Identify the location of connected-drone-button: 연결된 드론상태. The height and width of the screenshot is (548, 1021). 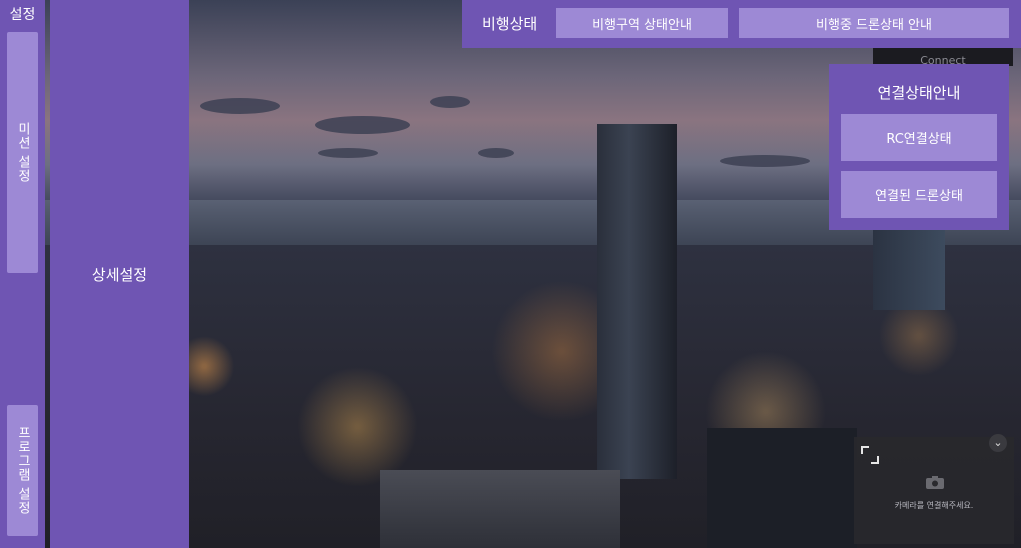
(919, 194).